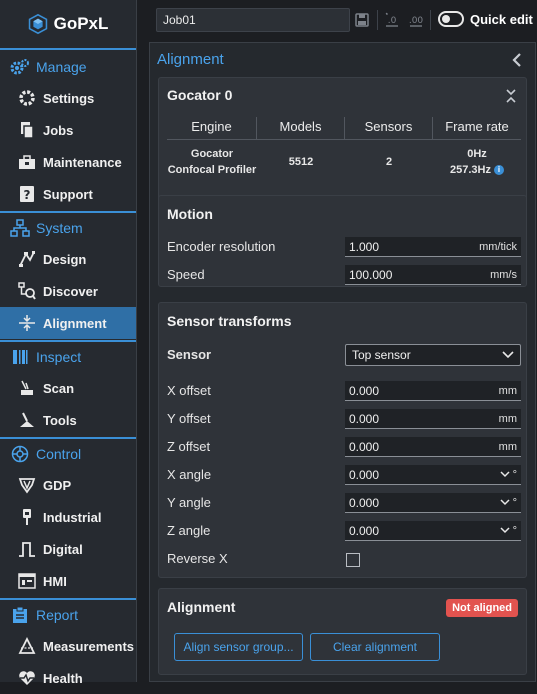  Describe the element at coordinates (433, 475) in the screenshot. I see `x-angle-input: 0.000 °` at that location.